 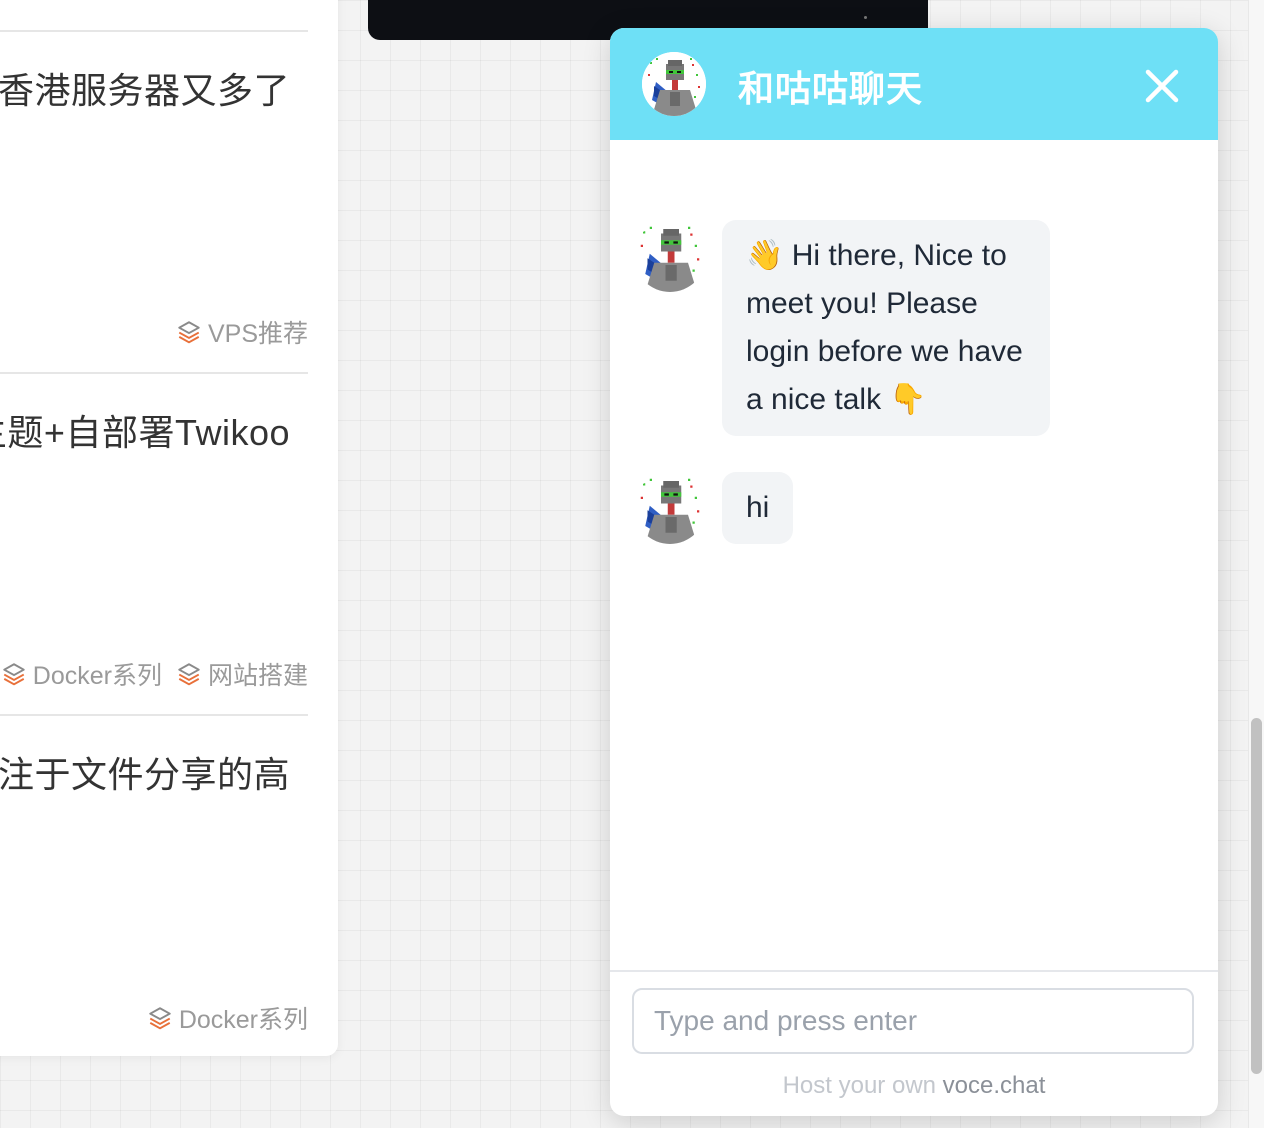 What do you see at coordinates (1256, 896) in the screenshot?
I see `page-scrollbar-thumb` at bounding box center [1256, 896].